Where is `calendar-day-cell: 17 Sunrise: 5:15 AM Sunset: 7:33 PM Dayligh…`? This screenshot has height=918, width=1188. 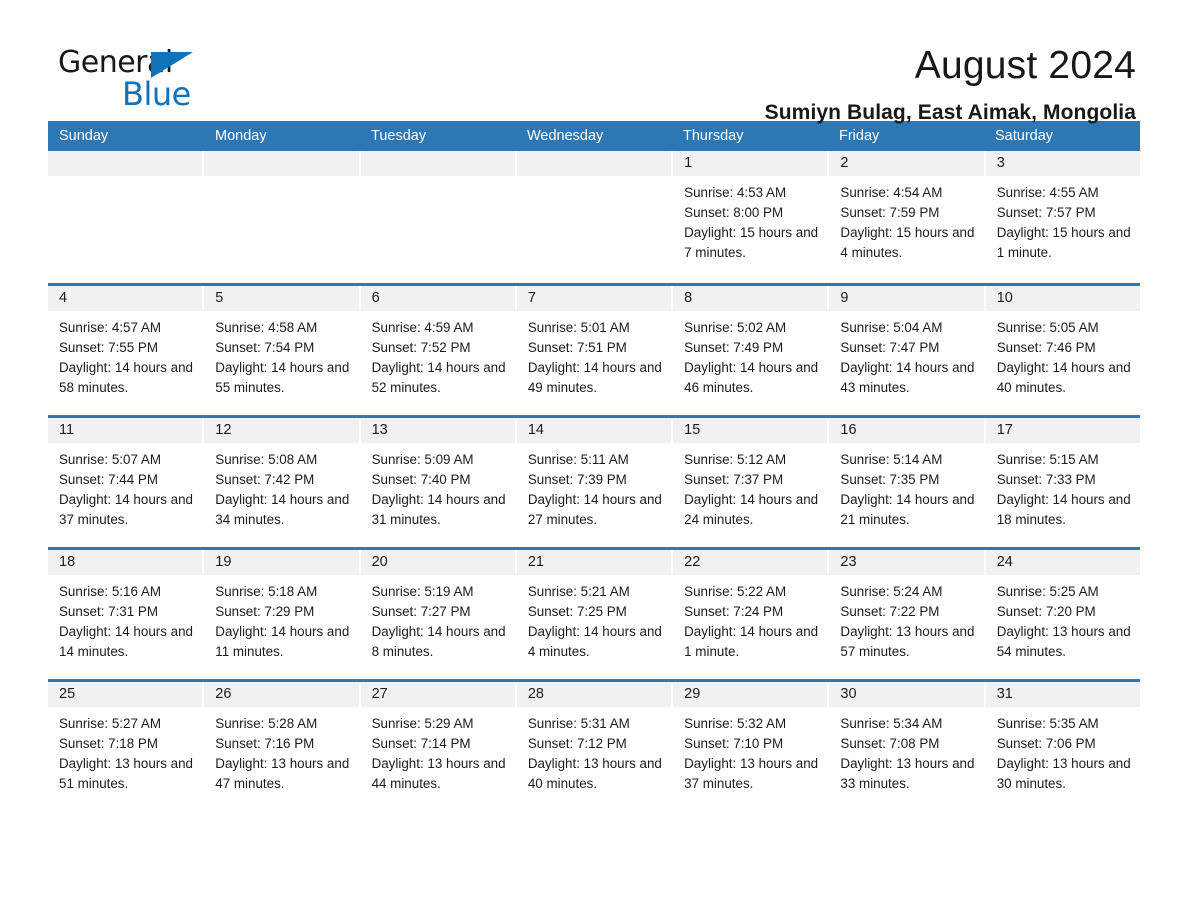 calendar-day-cell: 17 Sunrise: 5:15 AM Sunset: 7:33 PM Dayligh… is located at coordinates (1062, 482).